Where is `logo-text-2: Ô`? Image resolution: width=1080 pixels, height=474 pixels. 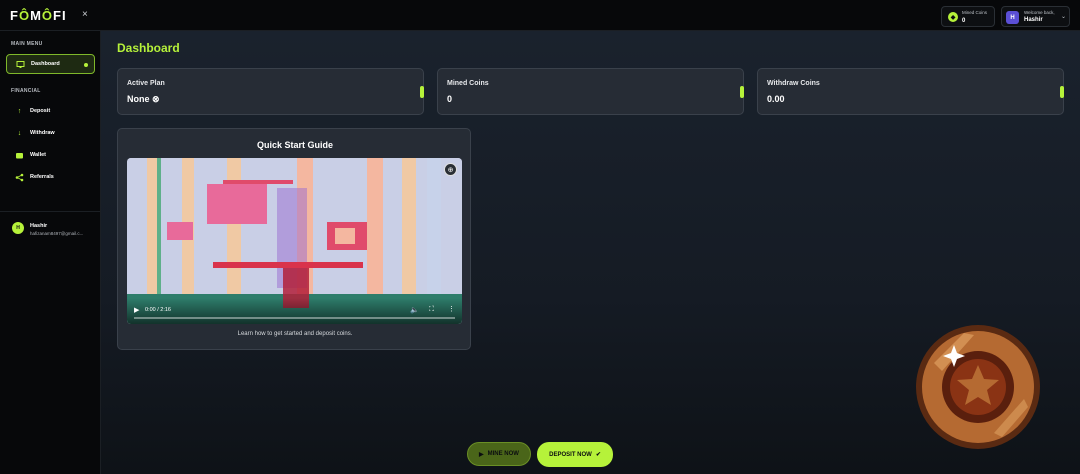 logo-text-2: Ô is located at coordinates (24, 15).